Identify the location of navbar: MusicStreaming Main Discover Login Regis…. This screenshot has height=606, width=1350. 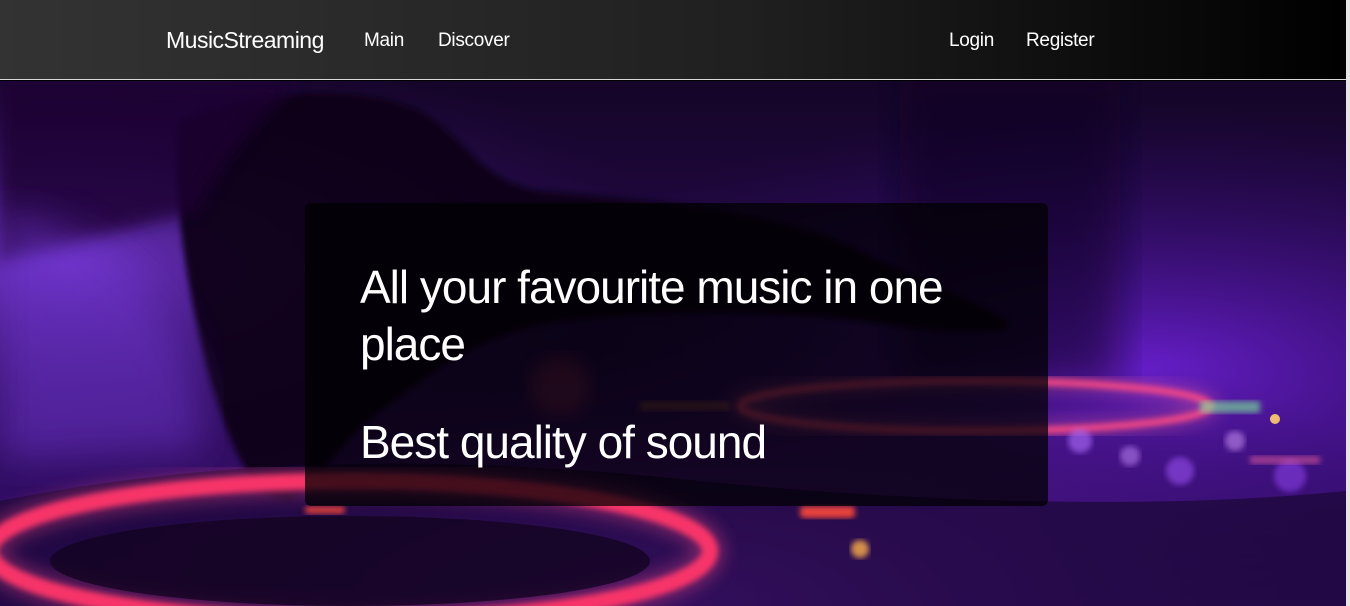
(673, 40).